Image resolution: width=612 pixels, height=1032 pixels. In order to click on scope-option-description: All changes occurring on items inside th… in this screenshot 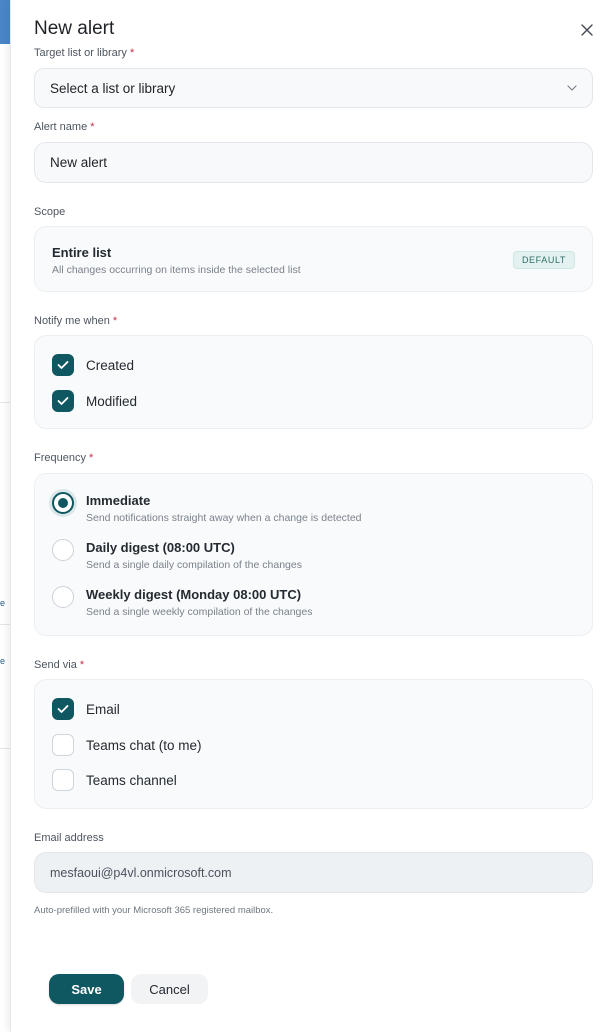, I will do `click(176, 270)`.